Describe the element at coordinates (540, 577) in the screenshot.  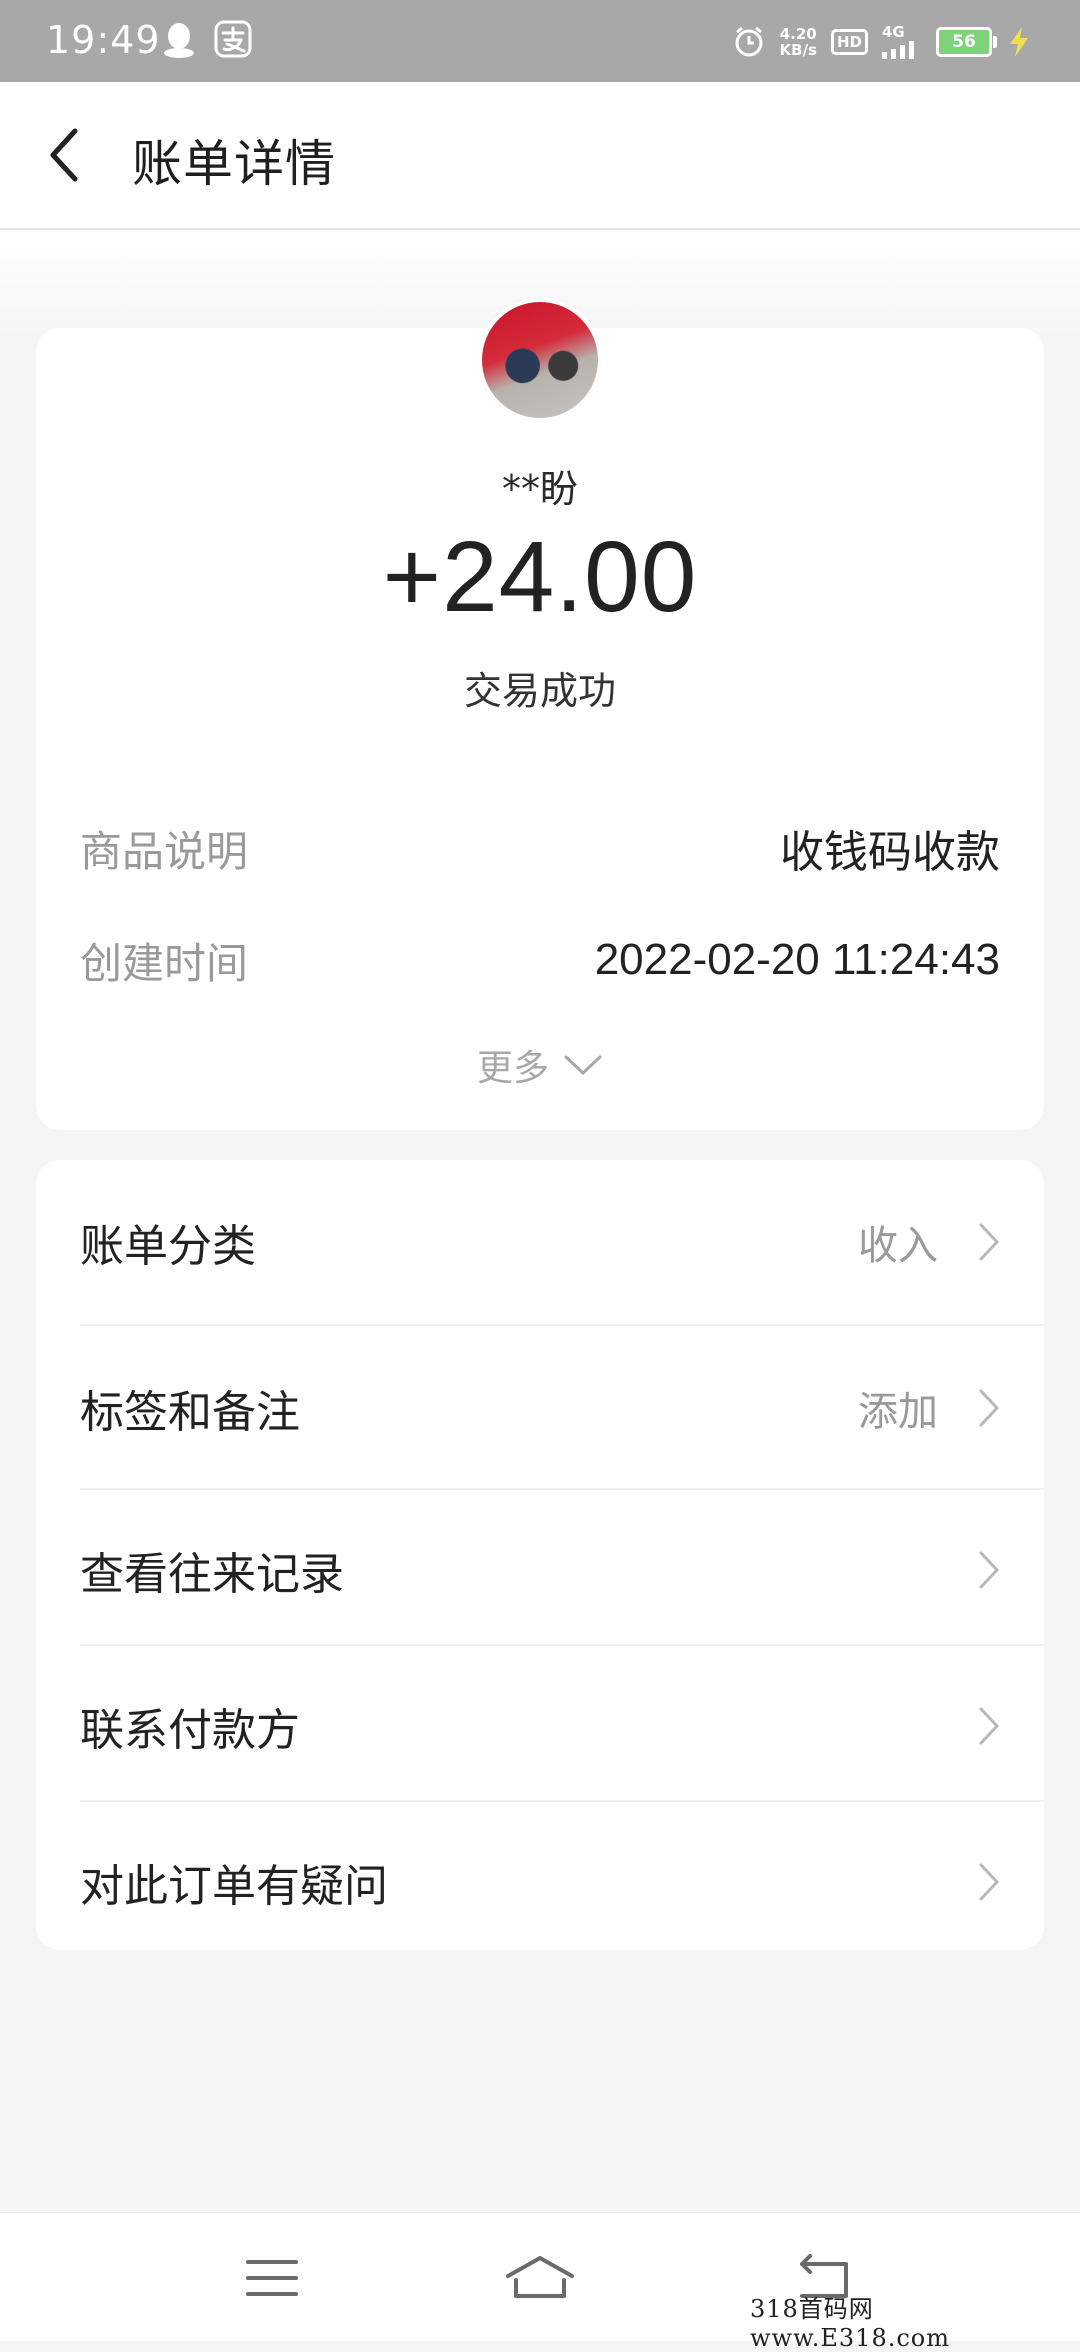
I see `transaction-amount: +24.00` at that location.